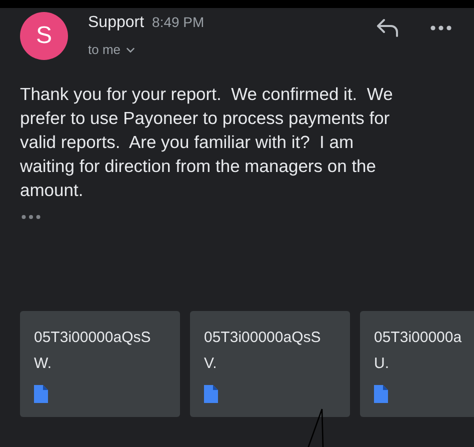 Image resolution: width=474 pixels, height=447 pixels. I want to click on file-name: 05T3i00000aQsS V., so click(263, 351).